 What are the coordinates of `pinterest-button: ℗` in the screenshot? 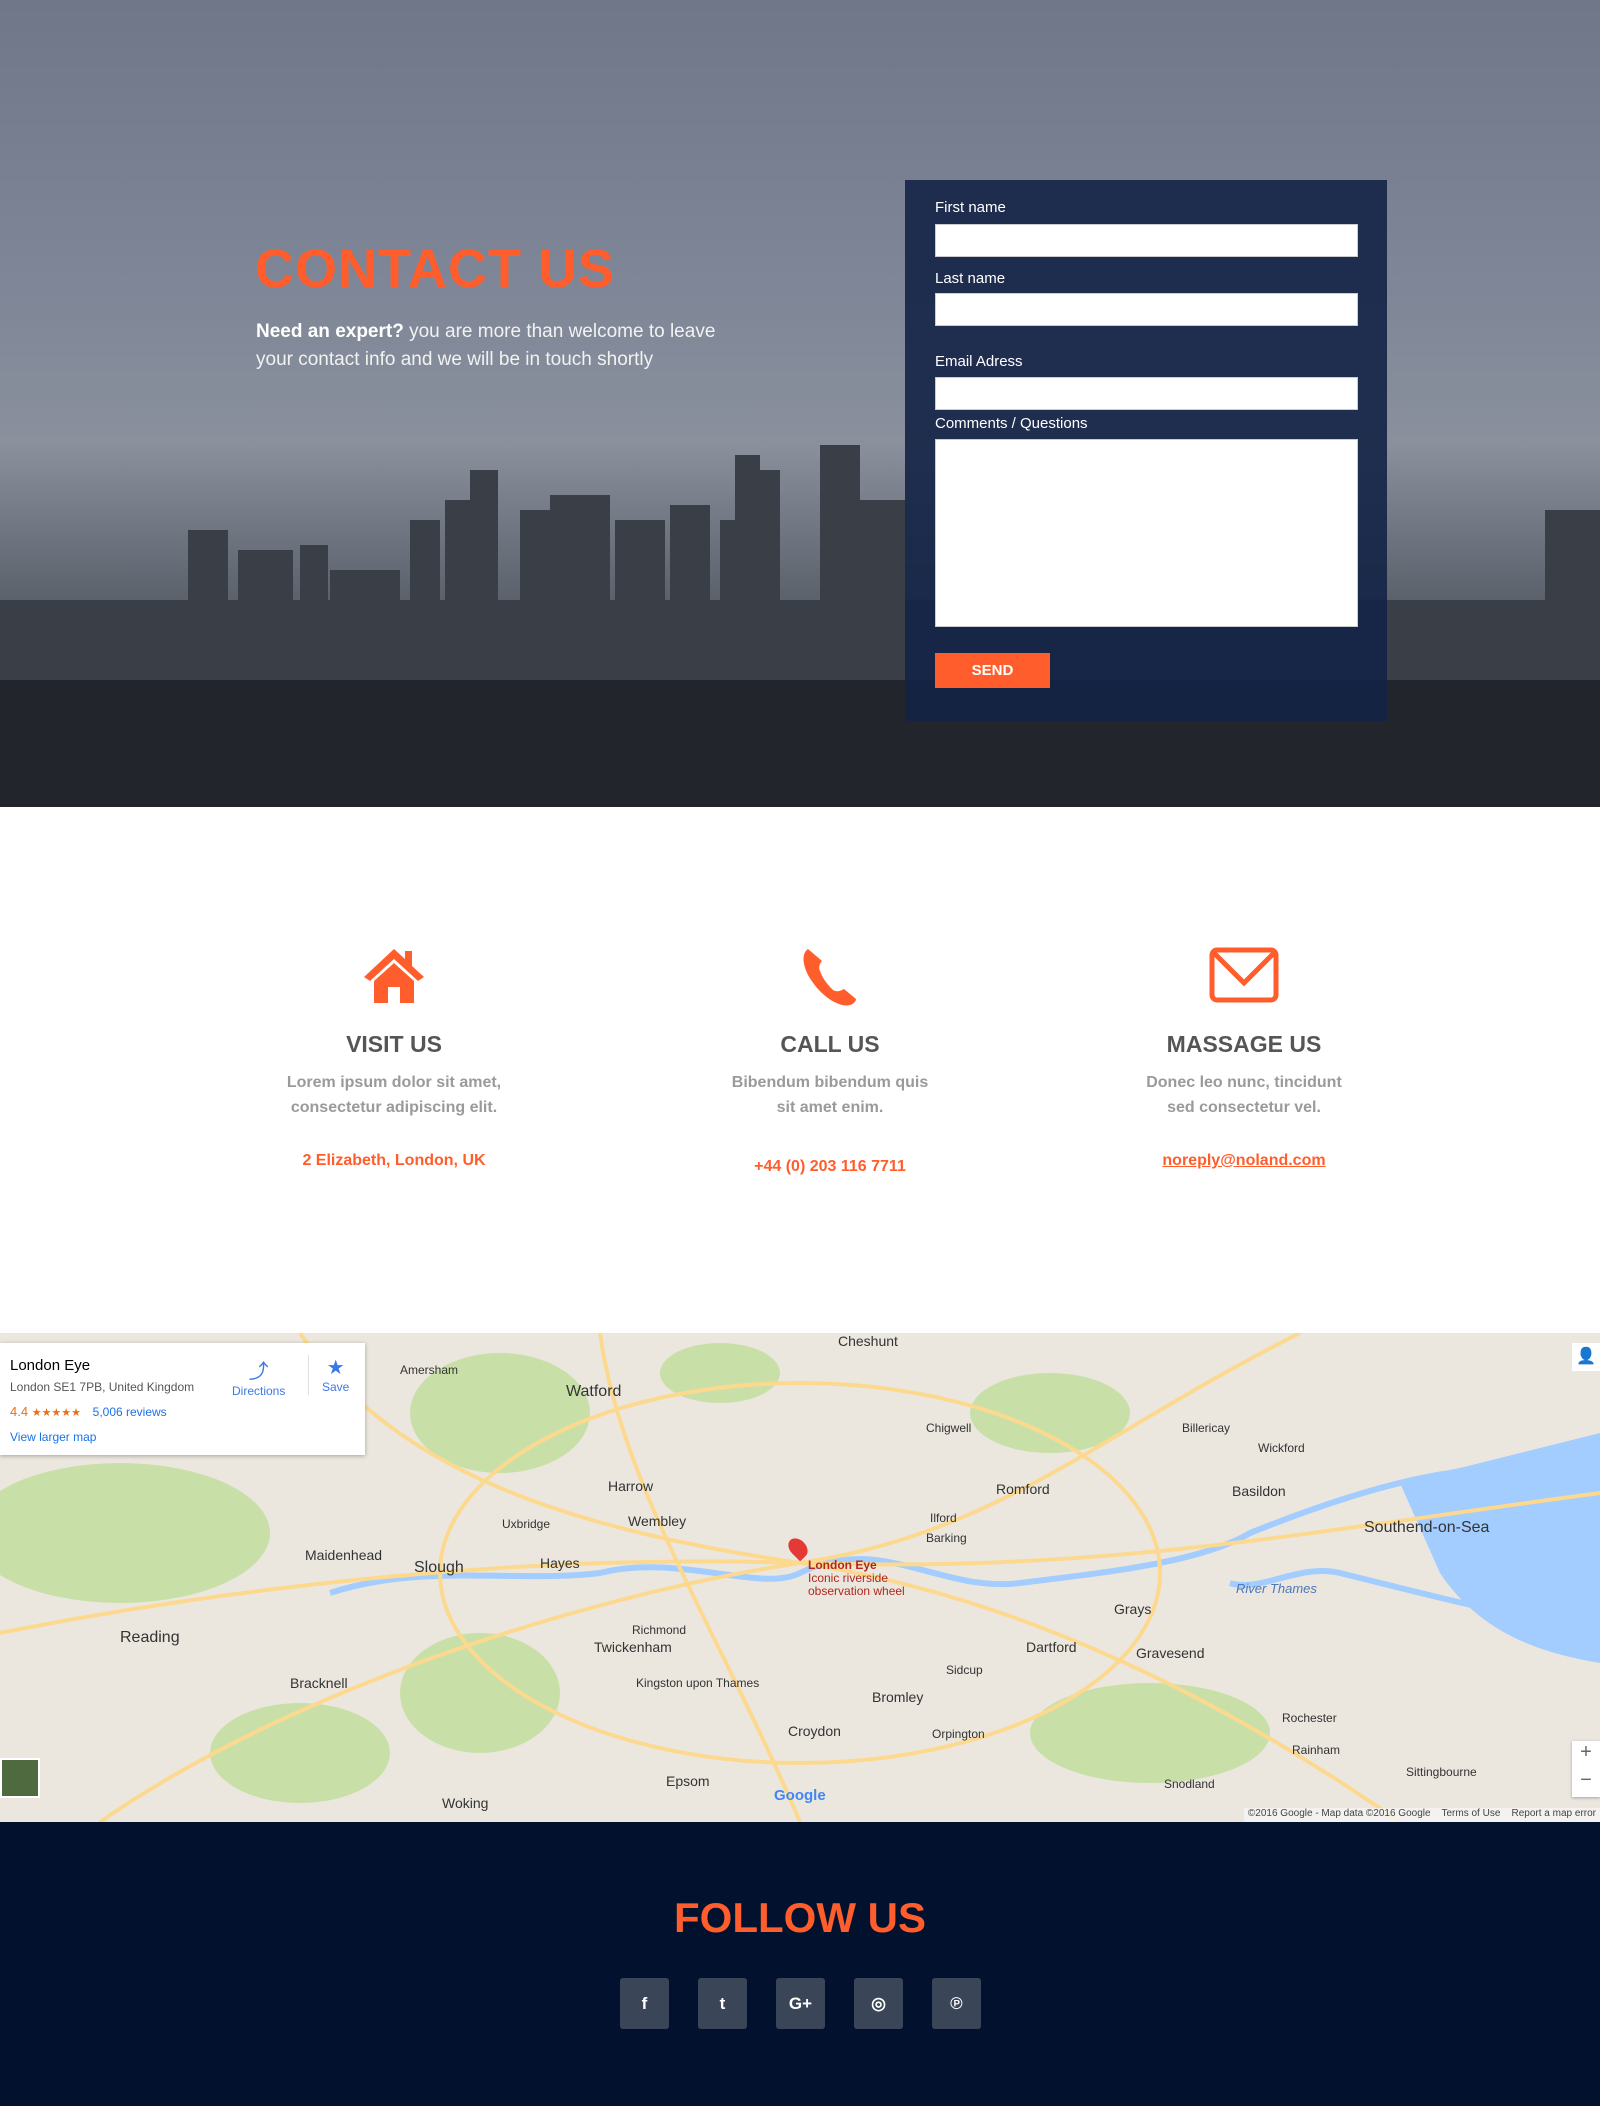 It's located at (956, 2003).